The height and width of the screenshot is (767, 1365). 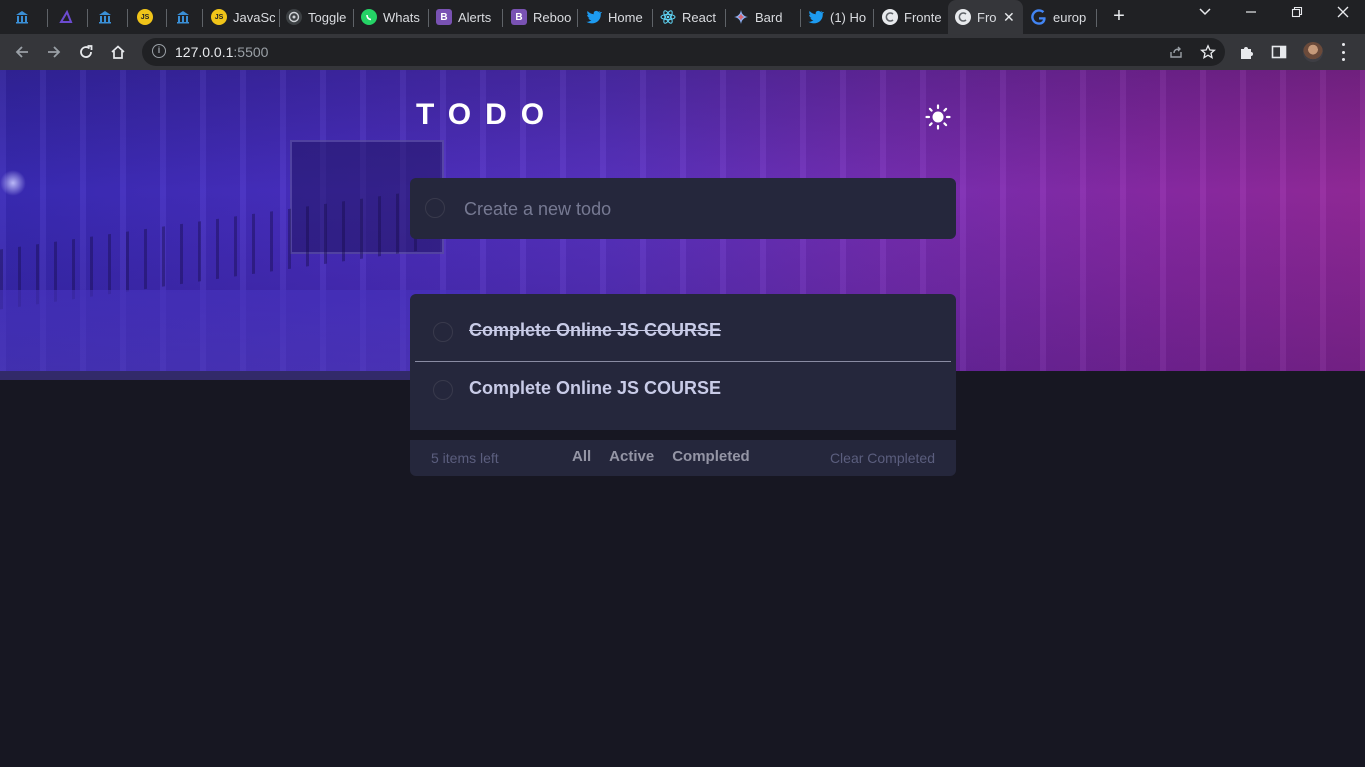 I want to click on url-port: :5500, so click(x=251, y=52).